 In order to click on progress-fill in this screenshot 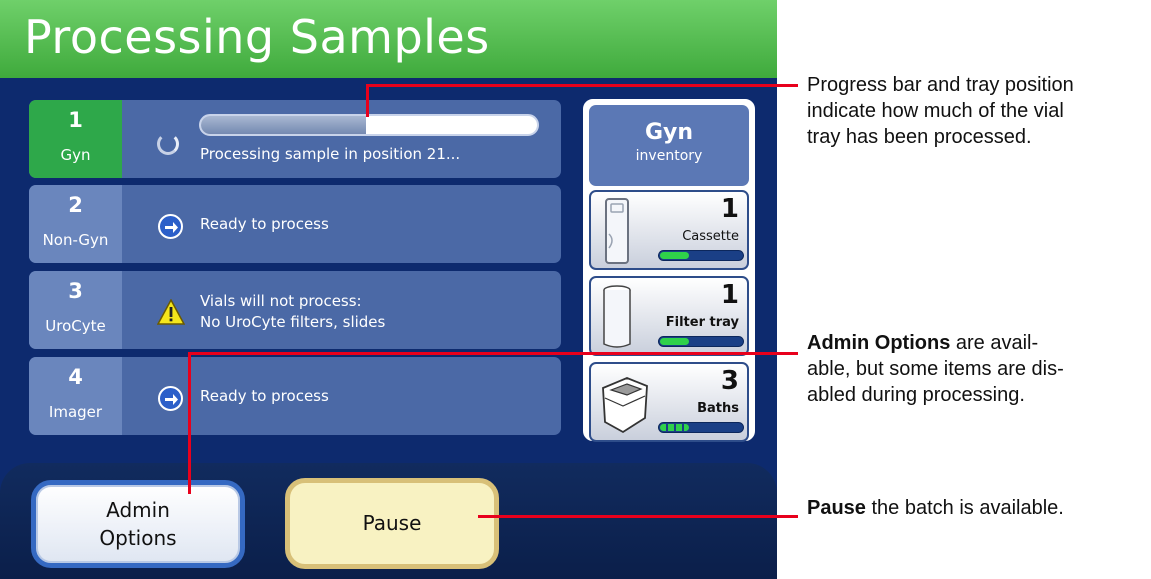, I will do `click(283, 125)`.